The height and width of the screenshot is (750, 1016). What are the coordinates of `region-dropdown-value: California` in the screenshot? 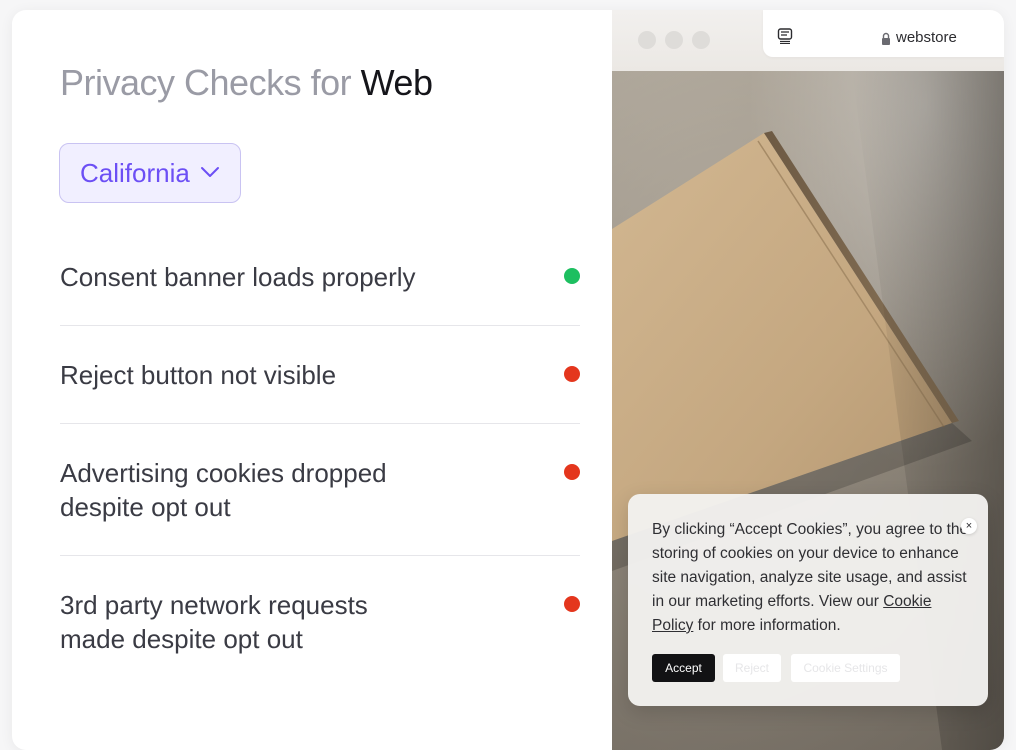 It's located at (135, 172).